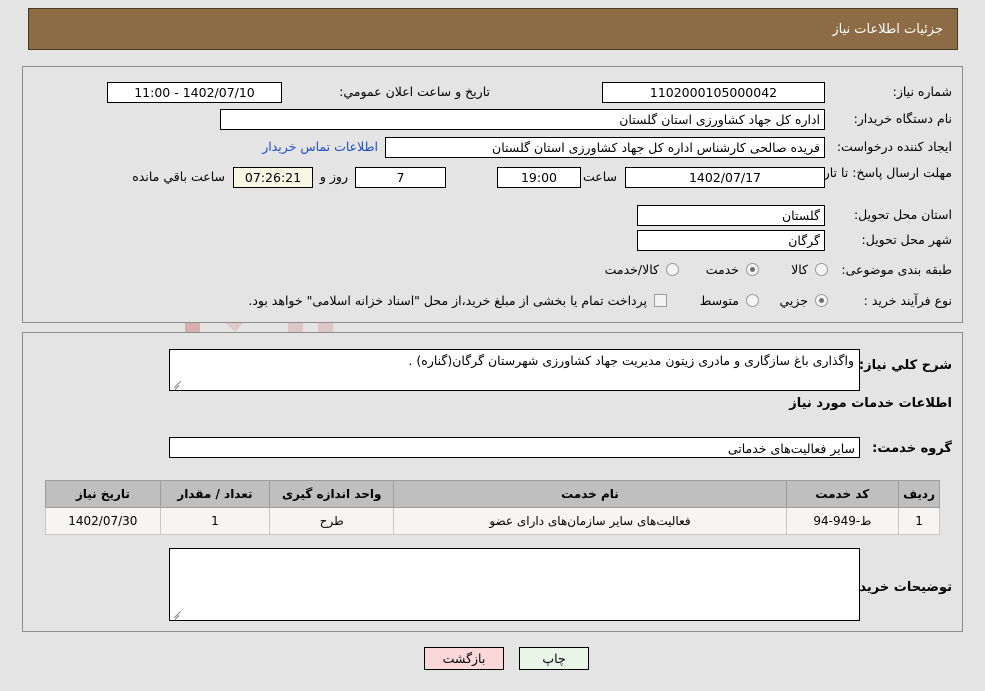  What do you see at coordinates (725, 177) in the screenshot?
I see `deadline-date-value: 1402/07/17` at bounding box center [725, 177].